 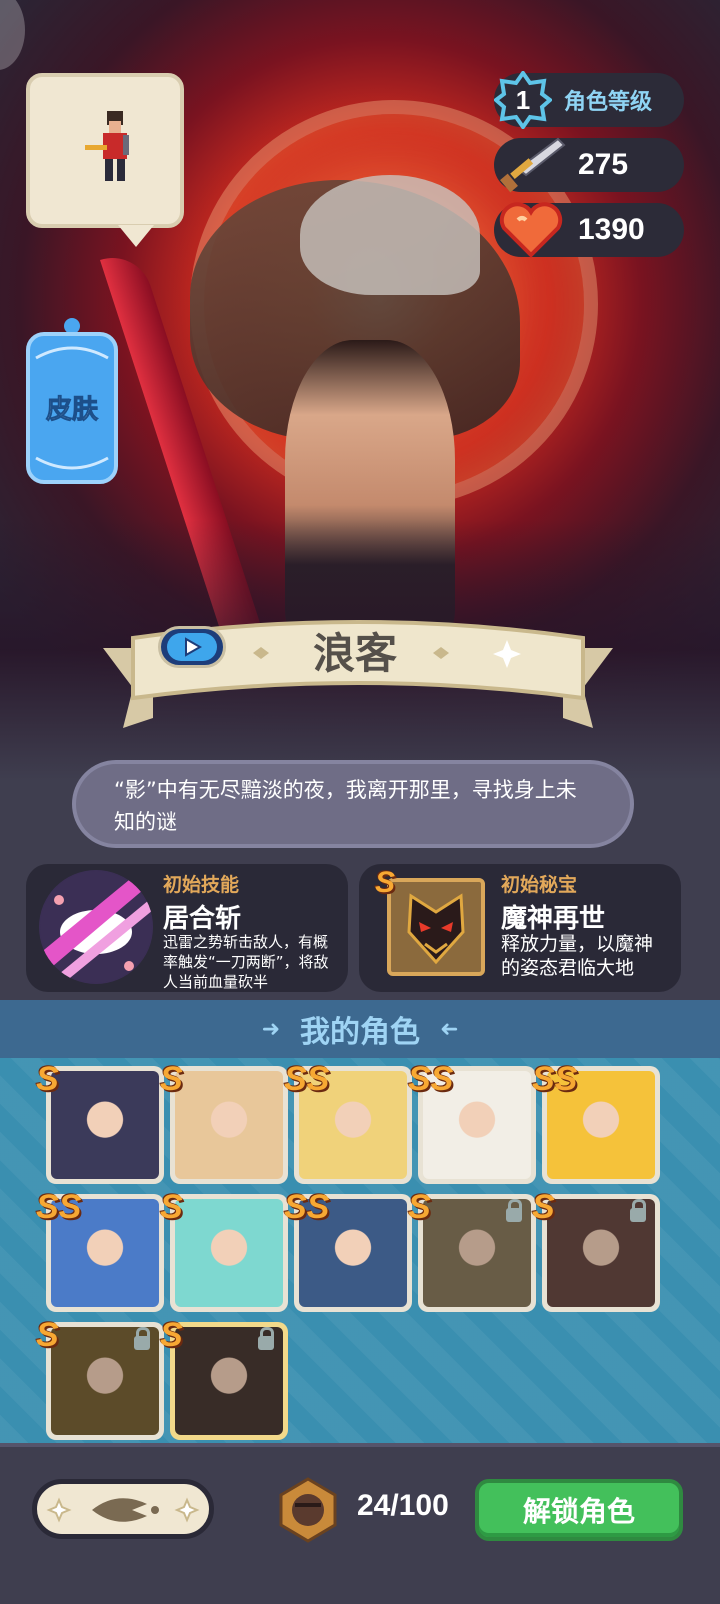 What do you see at coordinates (608, 102) in the screenshot?
I see `level-label: 角色等级` at bounding box center [608, 102].